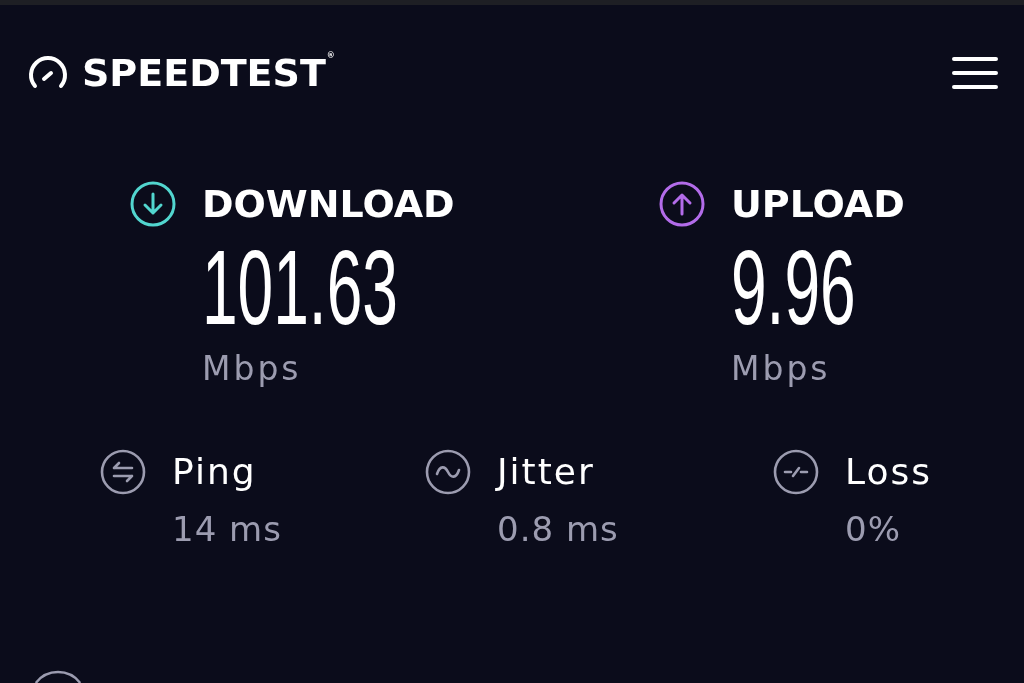  What do you see at coordinates (873, 529) in the screenshot?
I see `metric-value: 0%` at bounding box center [873, 529].